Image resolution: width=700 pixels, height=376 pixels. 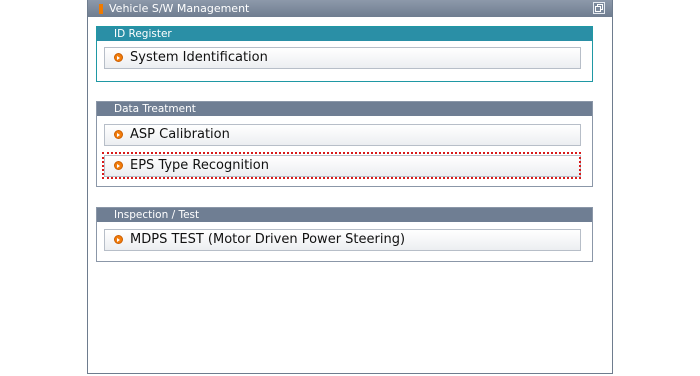 I want to click on section-title-id-register: ID Register, so click(x=344, y=34).